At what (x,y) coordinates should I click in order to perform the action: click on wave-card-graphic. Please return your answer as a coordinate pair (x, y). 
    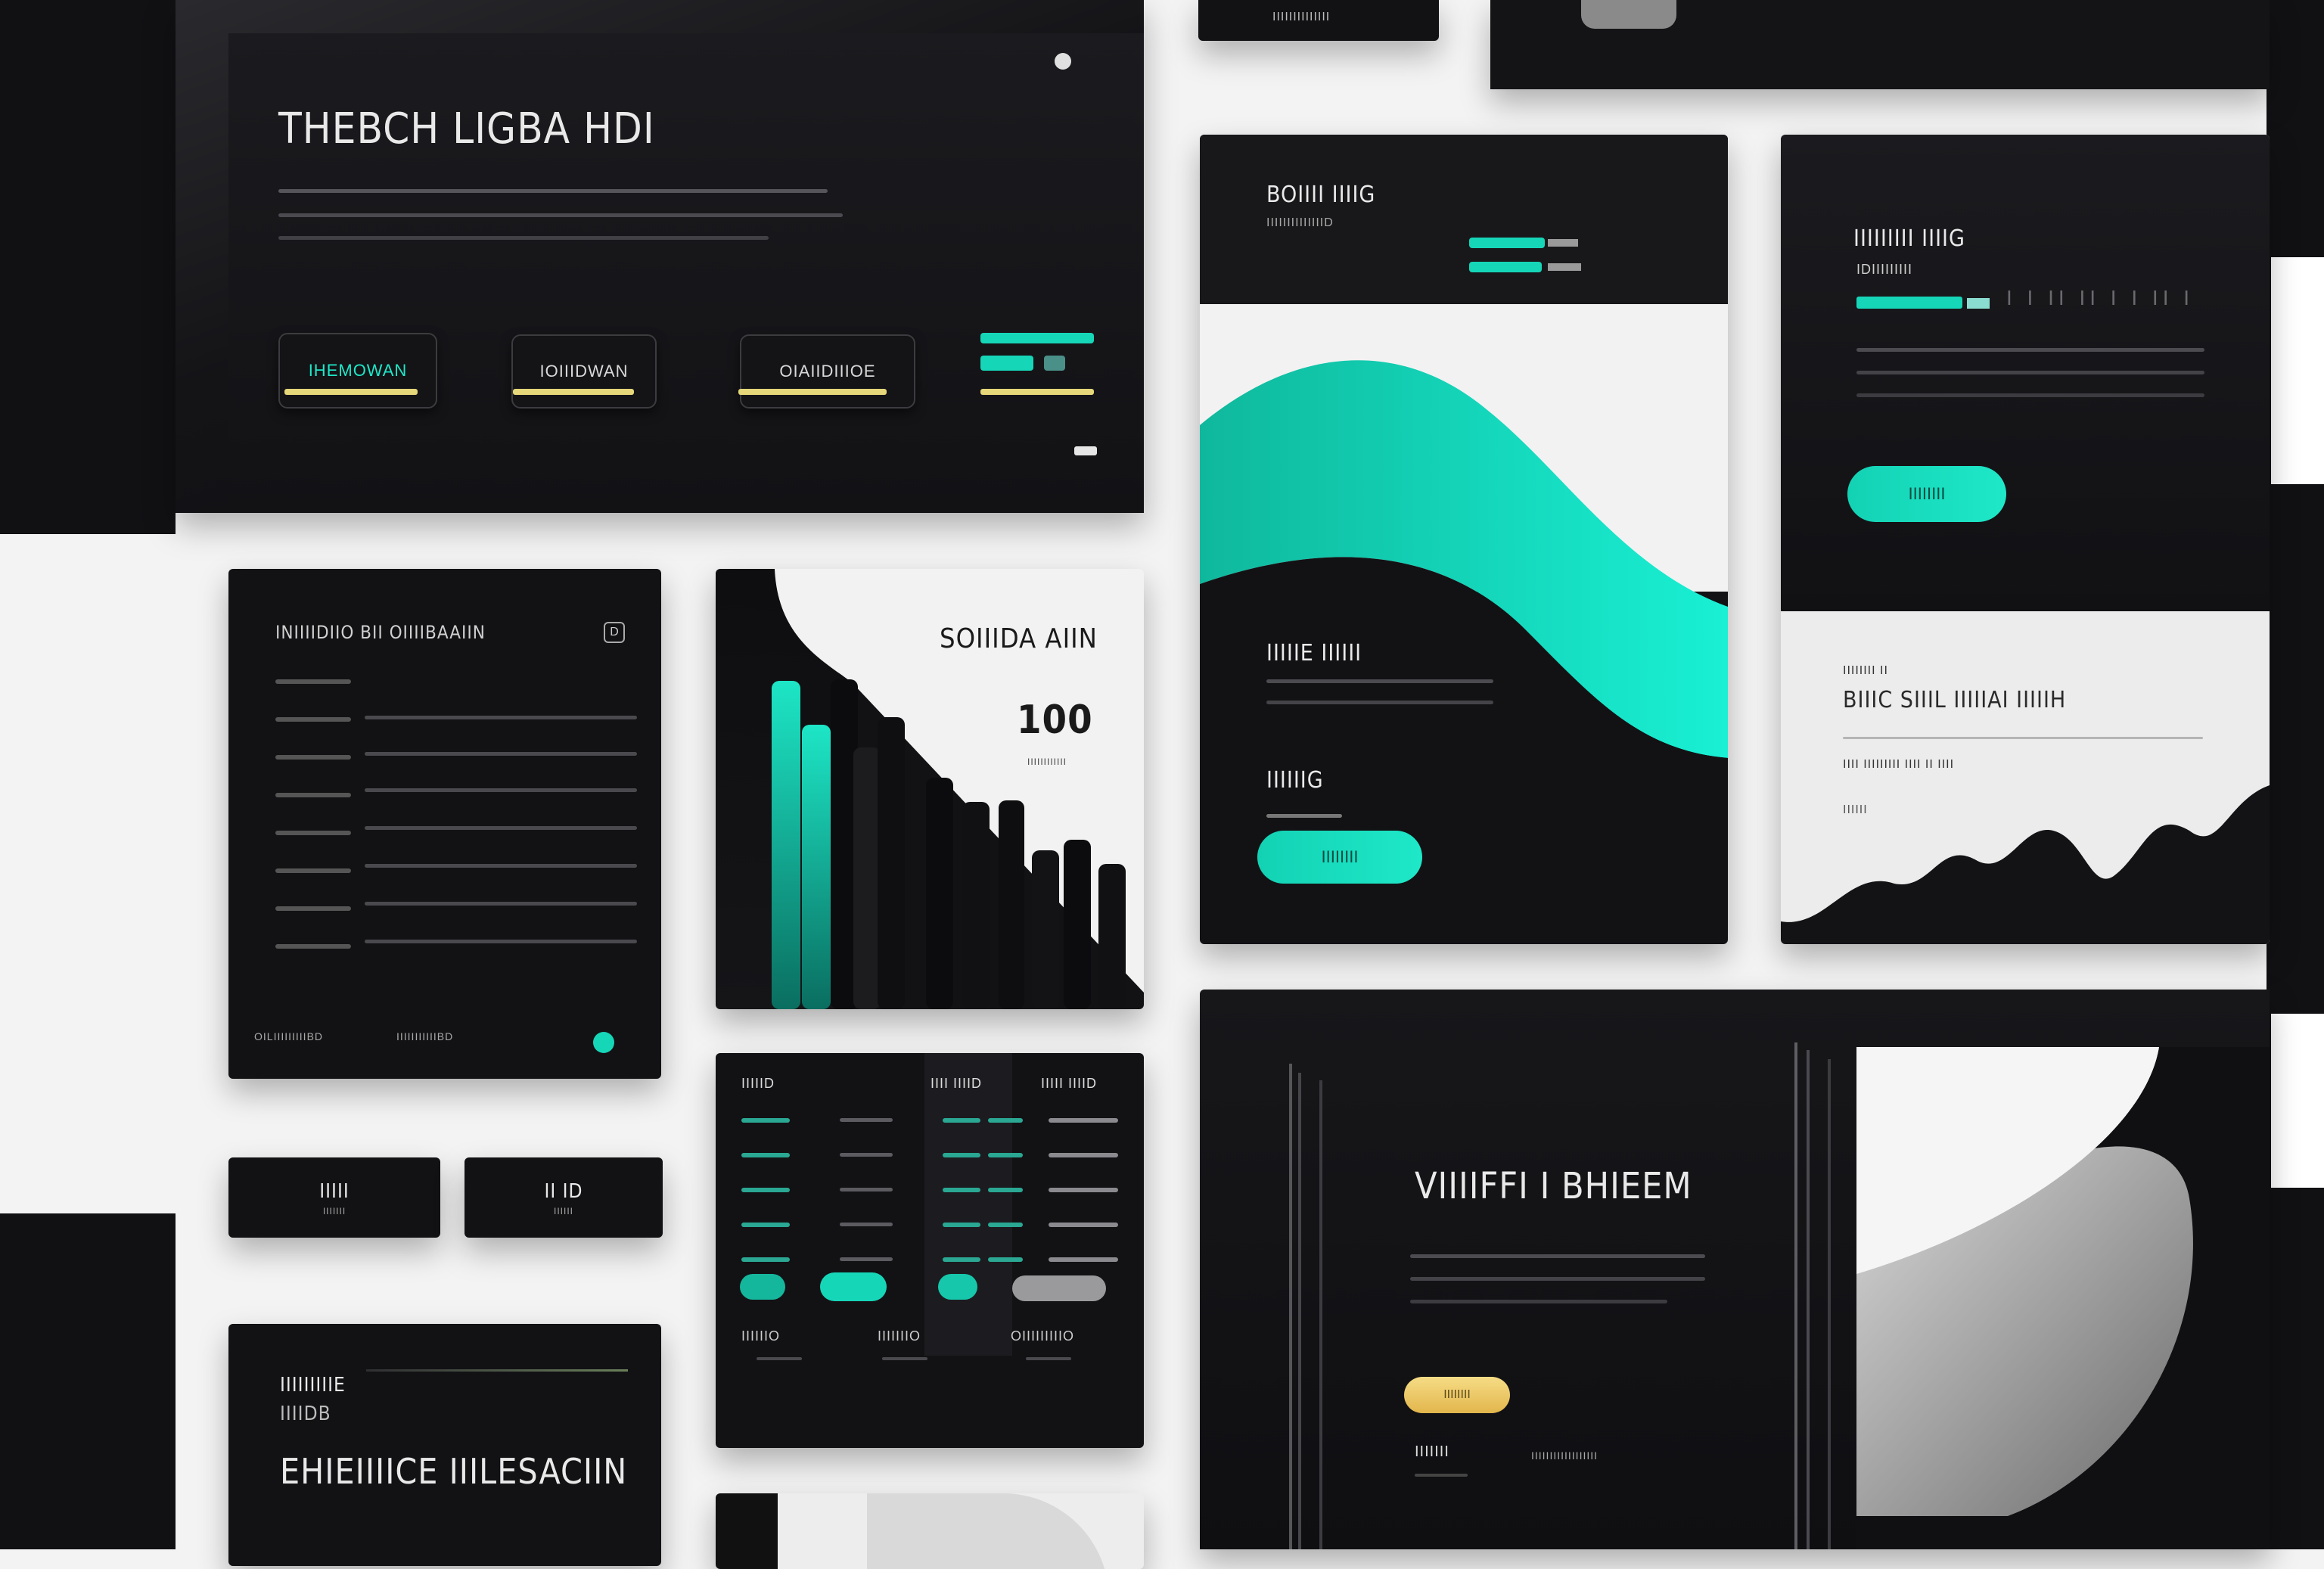
    Looking at the image, I should click on (1464, 561).